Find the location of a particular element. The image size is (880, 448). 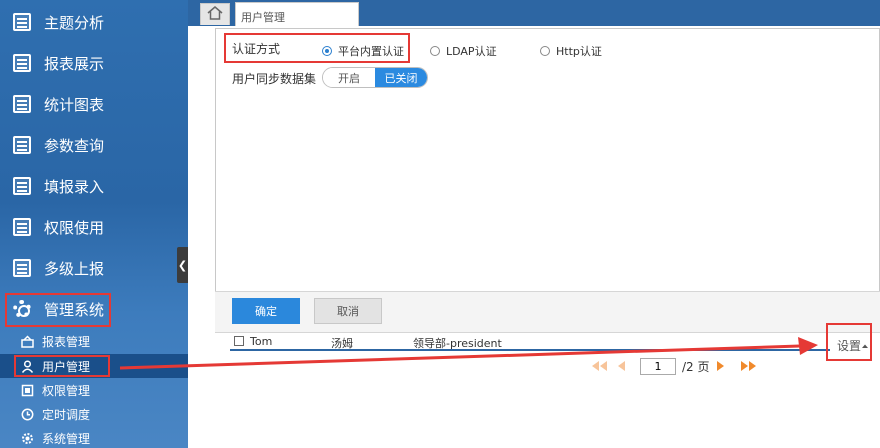

sub-item-label: 权限管理 is located at coordinates (66, 390).